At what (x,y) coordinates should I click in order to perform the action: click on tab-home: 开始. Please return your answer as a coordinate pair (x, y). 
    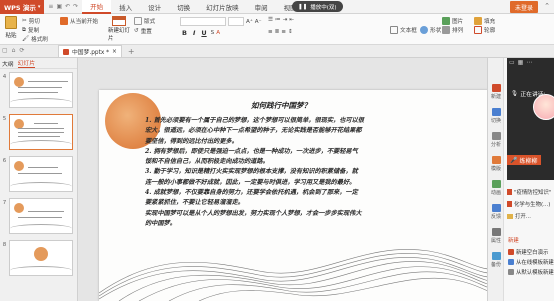
    Looking at the image, I should click on (97, 7).